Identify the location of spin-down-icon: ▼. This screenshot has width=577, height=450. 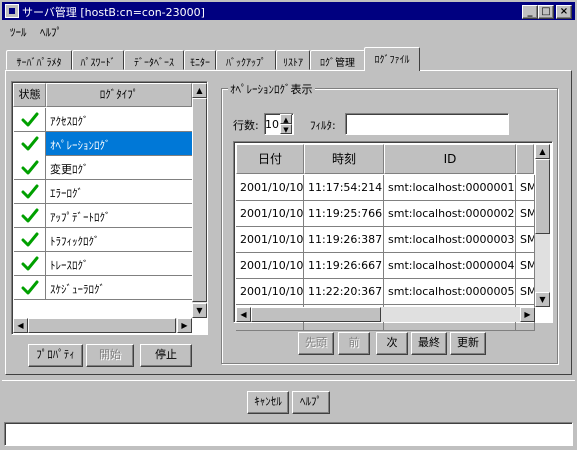
(286, 129).